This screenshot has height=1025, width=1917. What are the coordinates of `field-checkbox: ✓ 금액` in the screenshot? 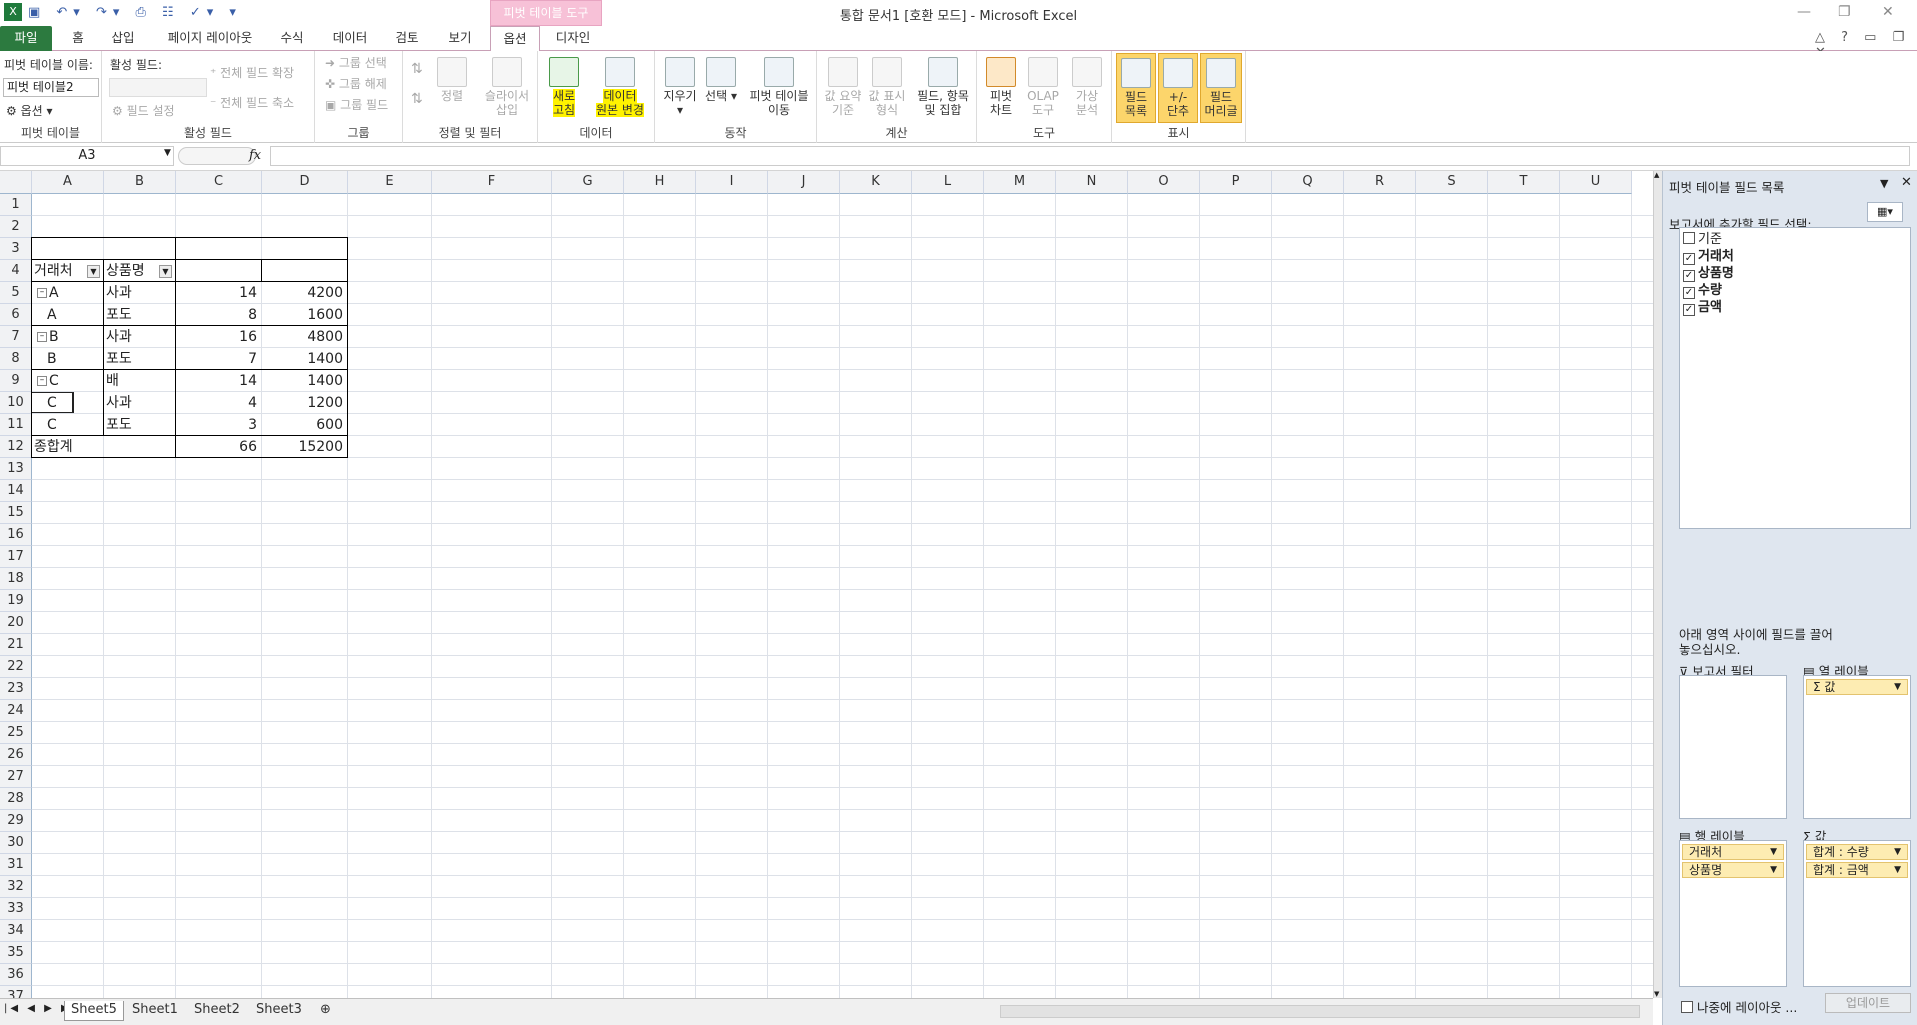 It's located at (1702, 308).